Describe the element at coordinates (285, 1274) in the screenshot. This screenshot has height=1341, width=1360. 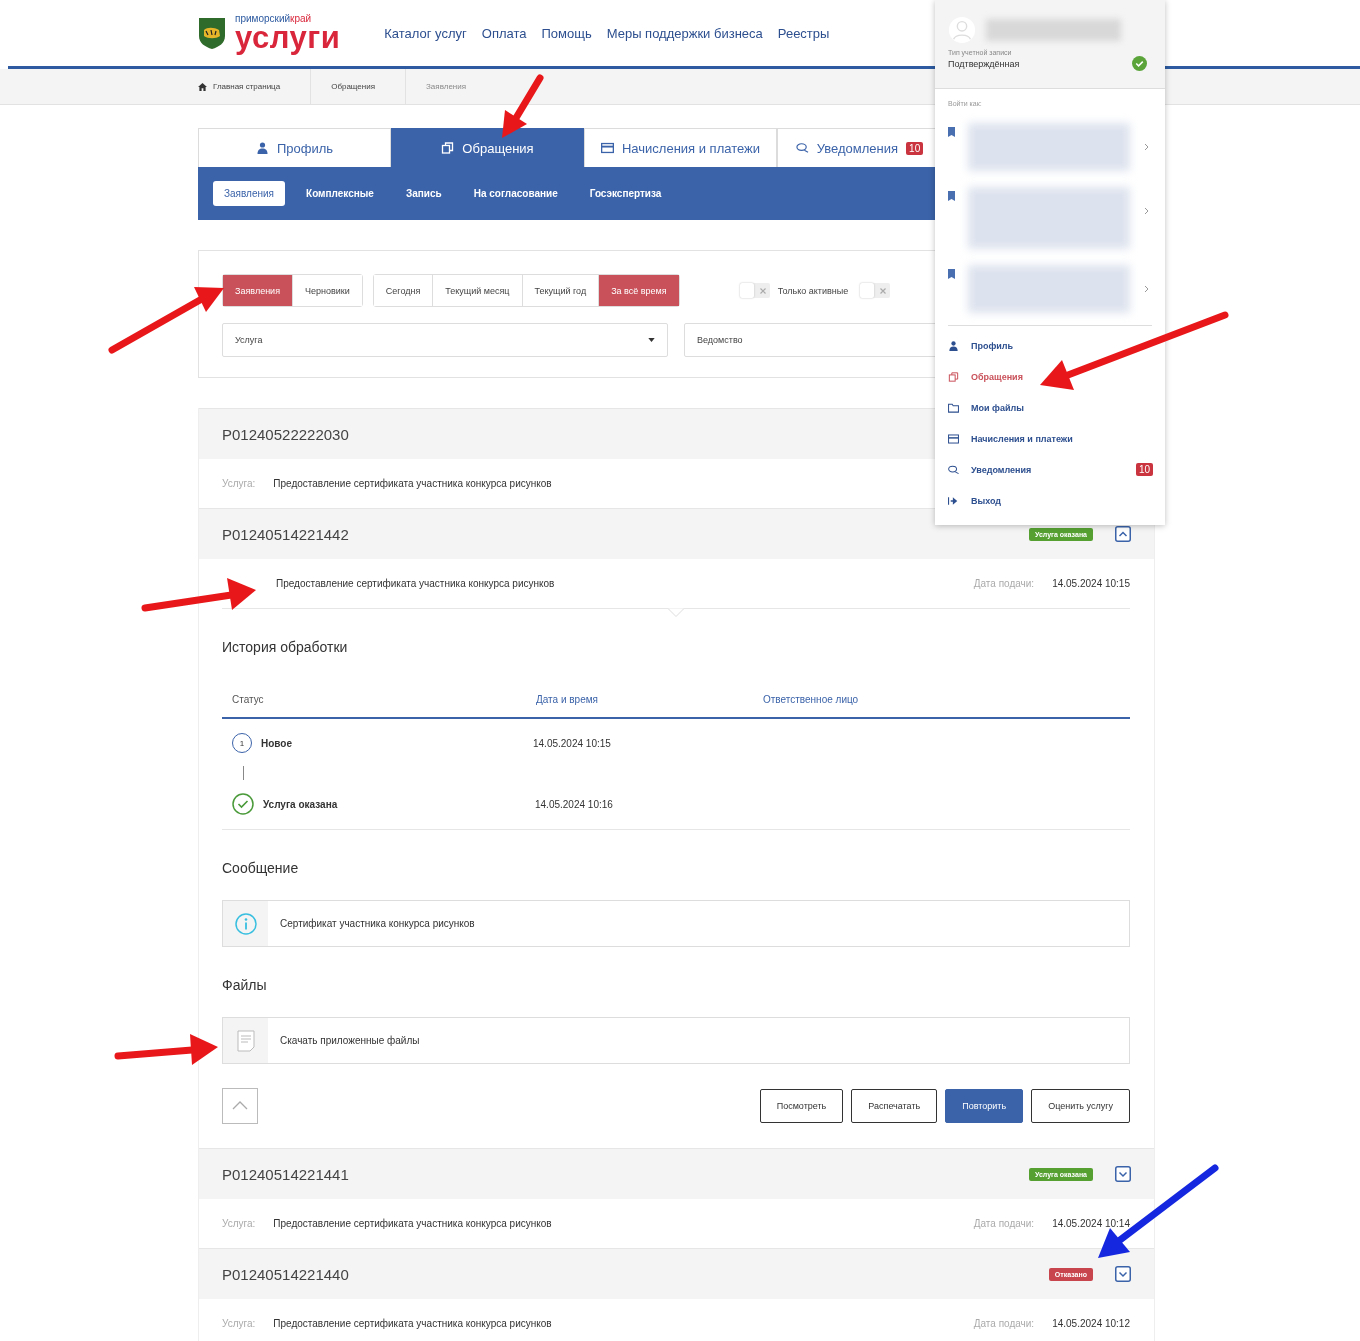
I see `application-number: P01240514221440` at that location.